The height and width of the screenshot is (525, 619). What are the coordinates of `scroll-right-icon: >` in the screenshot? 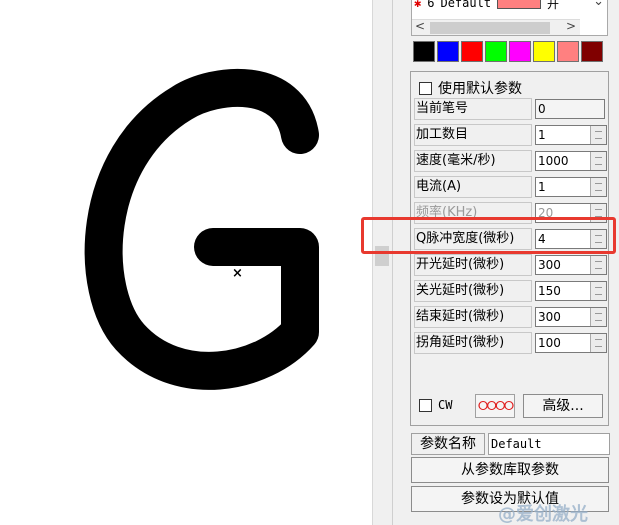 It's located at (571, 26).